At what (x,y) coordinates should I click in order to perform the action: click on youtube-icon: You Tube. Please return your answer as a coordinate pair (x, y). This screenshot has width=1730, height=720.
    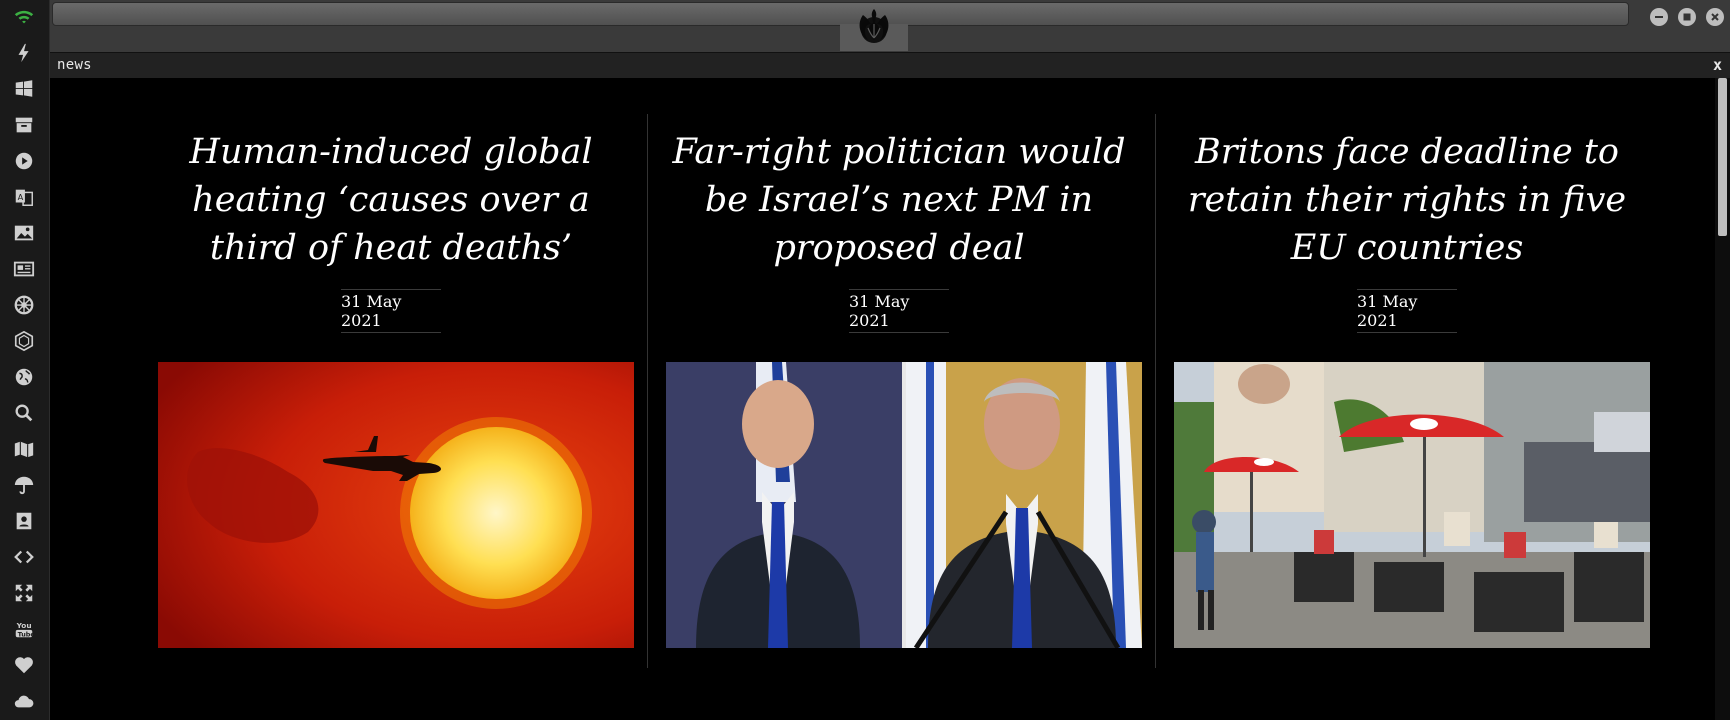
    Looking at the image, I should click on (24, 629).